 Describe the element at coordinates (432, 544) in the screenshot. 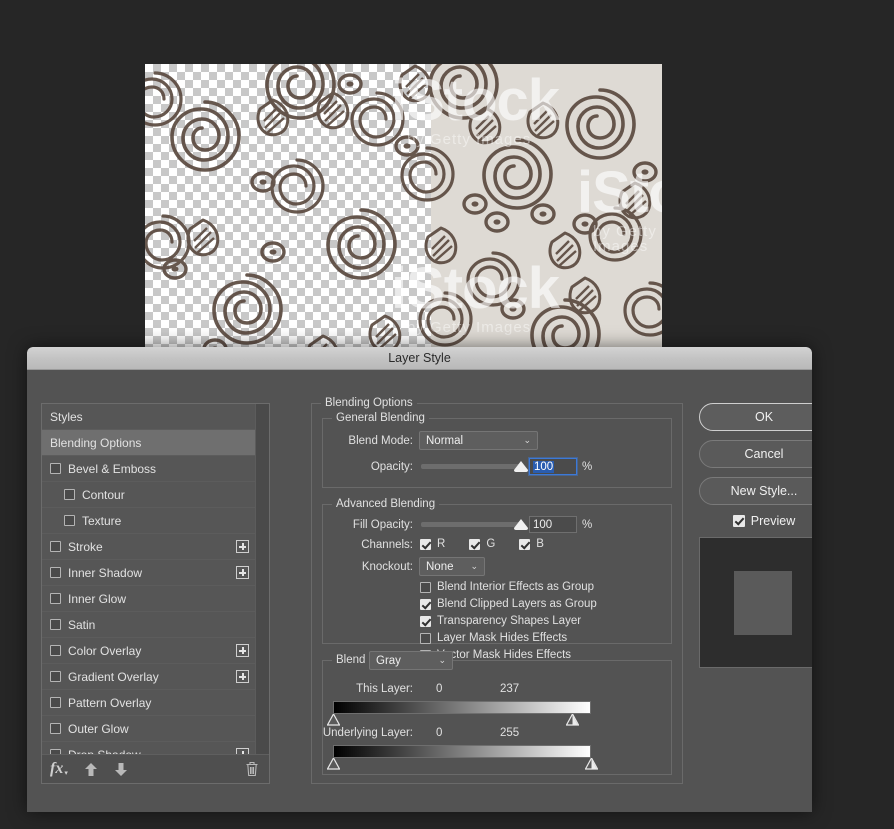

I see `channel-toggle: R` at that location.